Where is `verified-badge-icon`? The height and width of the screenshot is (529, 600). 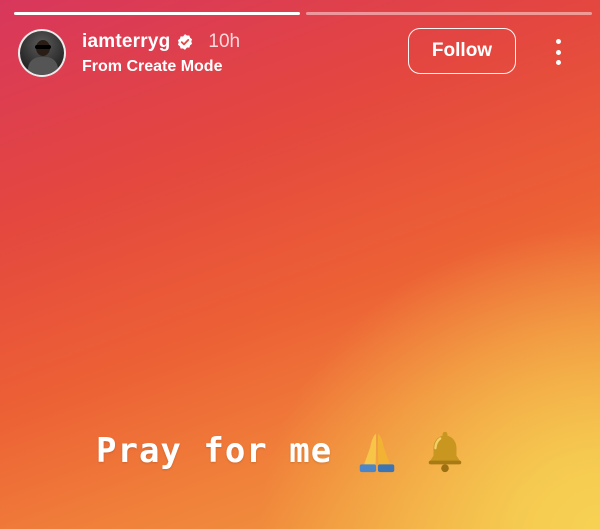
verified-badge-icon is located at coordinates (185, 41).